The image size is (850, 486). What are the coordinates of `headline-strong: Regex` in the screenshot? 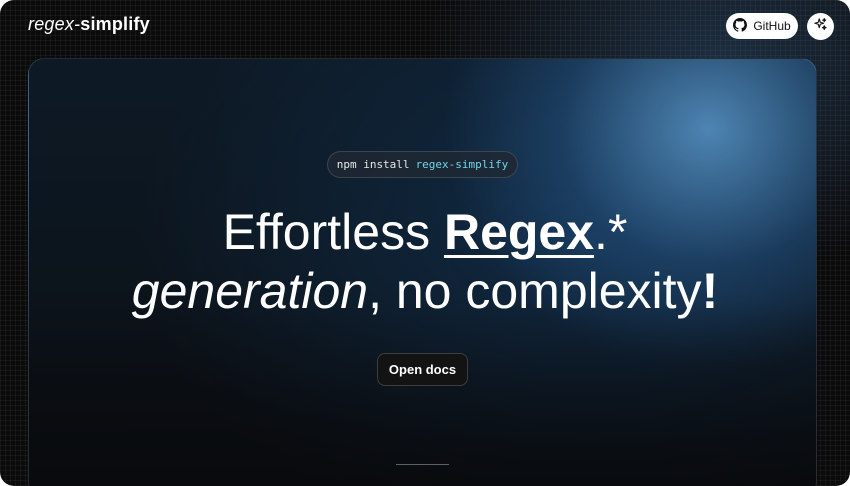 It's located at (519, 232).